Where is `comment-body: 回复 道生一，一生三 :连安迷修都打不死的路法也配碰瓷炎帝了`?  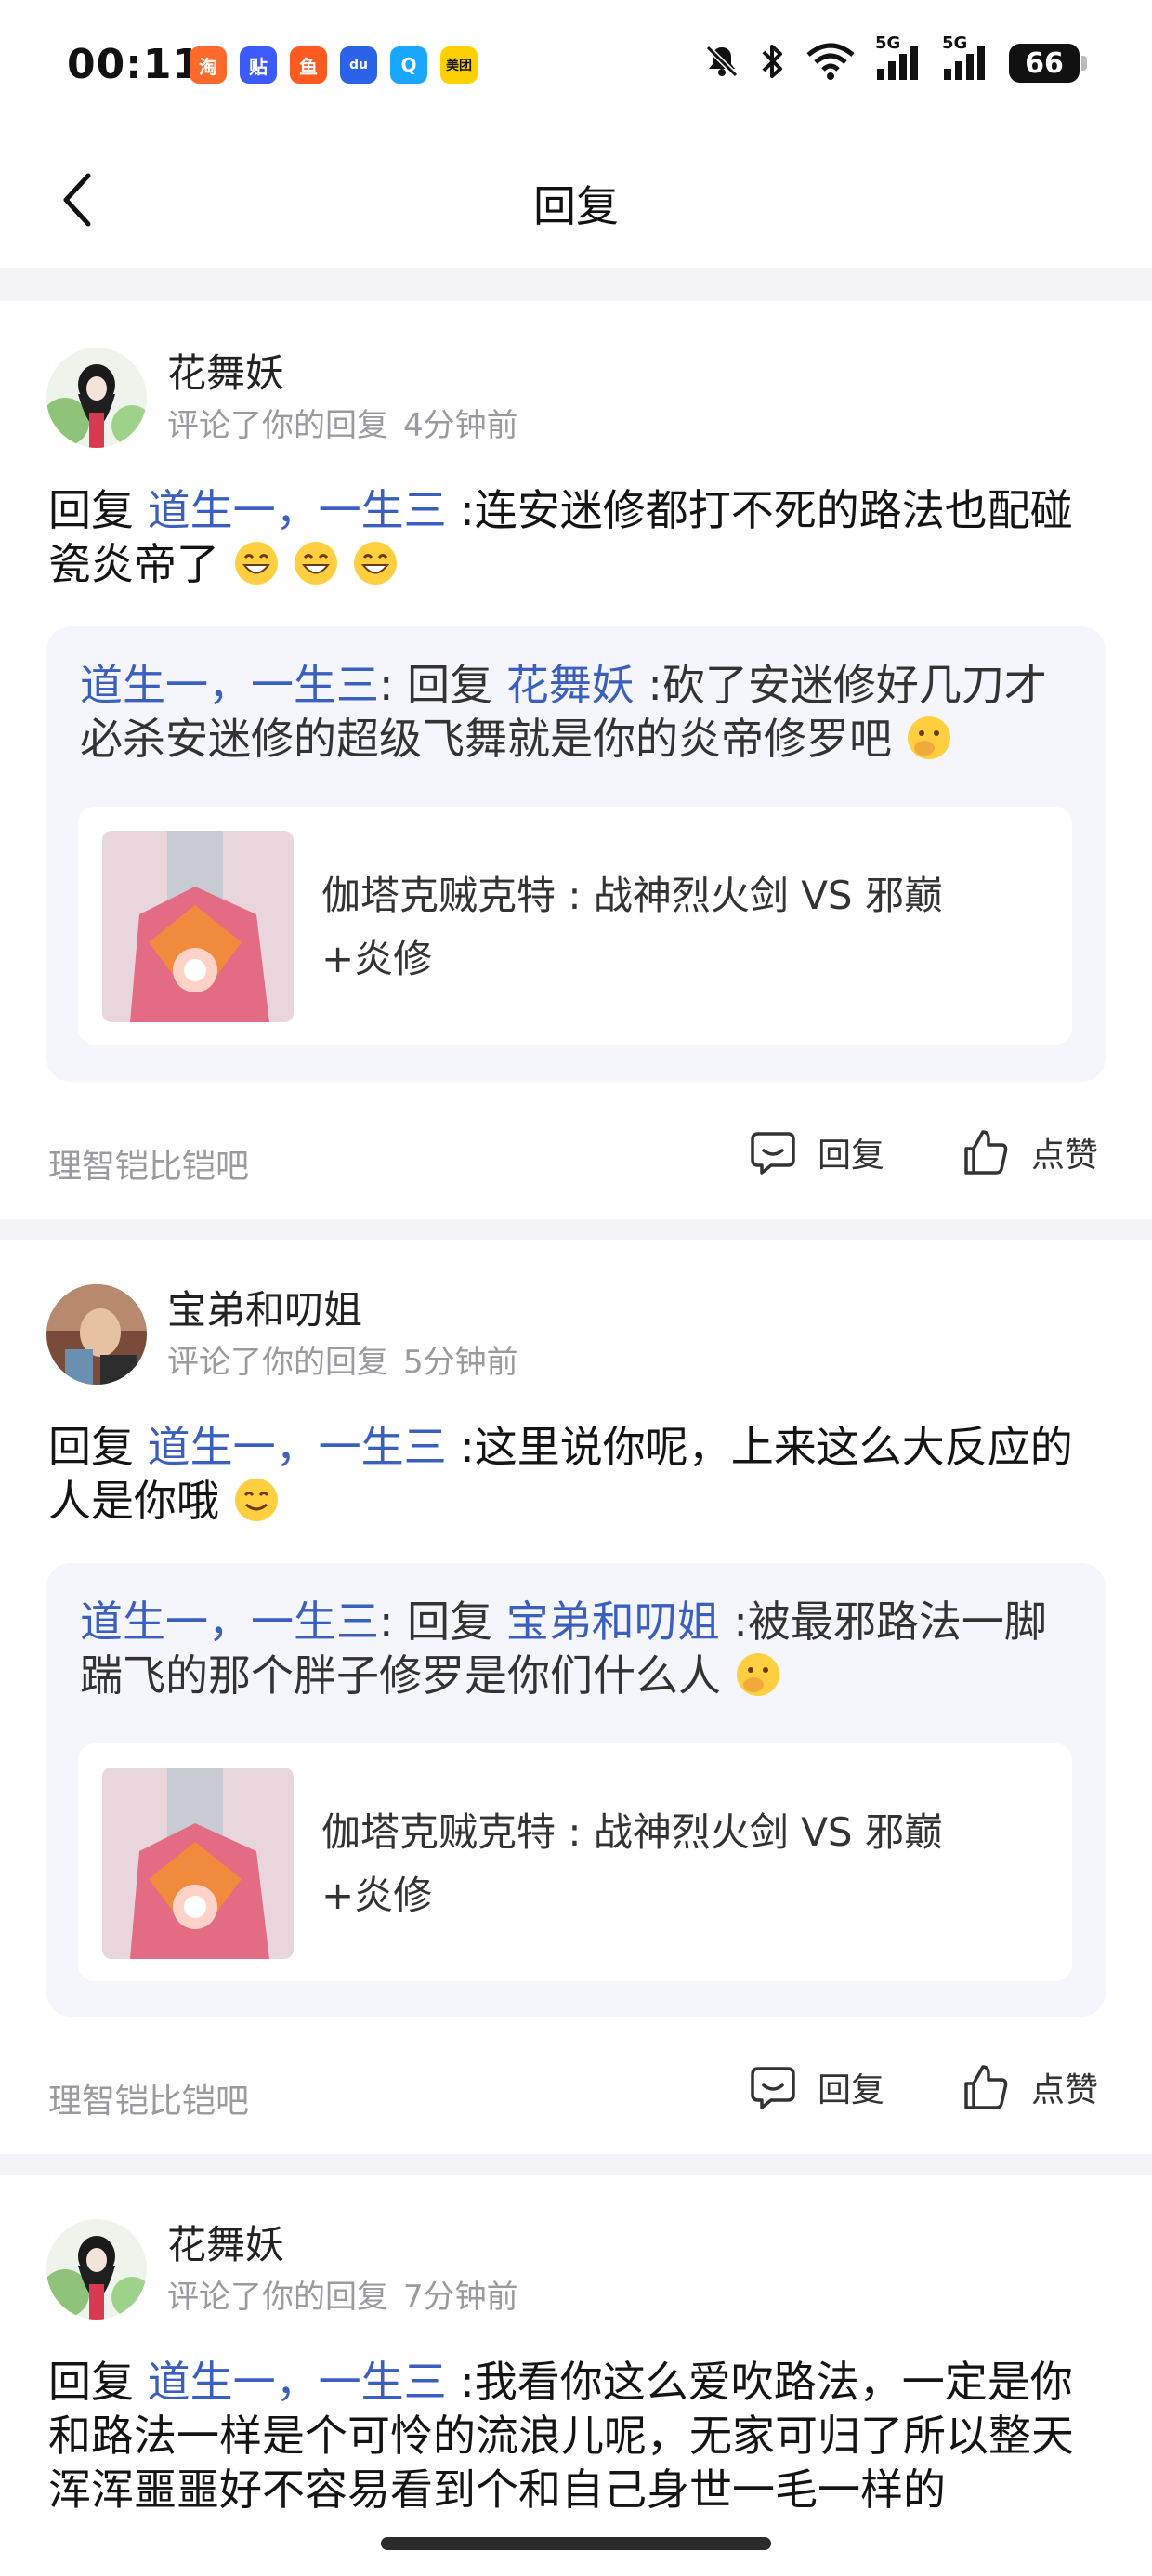 comment-body: 回复 道生一，一生三 :连安迷修都打不死的路法也配碰瓷炎帝了 is located at coordinates (577, 537).